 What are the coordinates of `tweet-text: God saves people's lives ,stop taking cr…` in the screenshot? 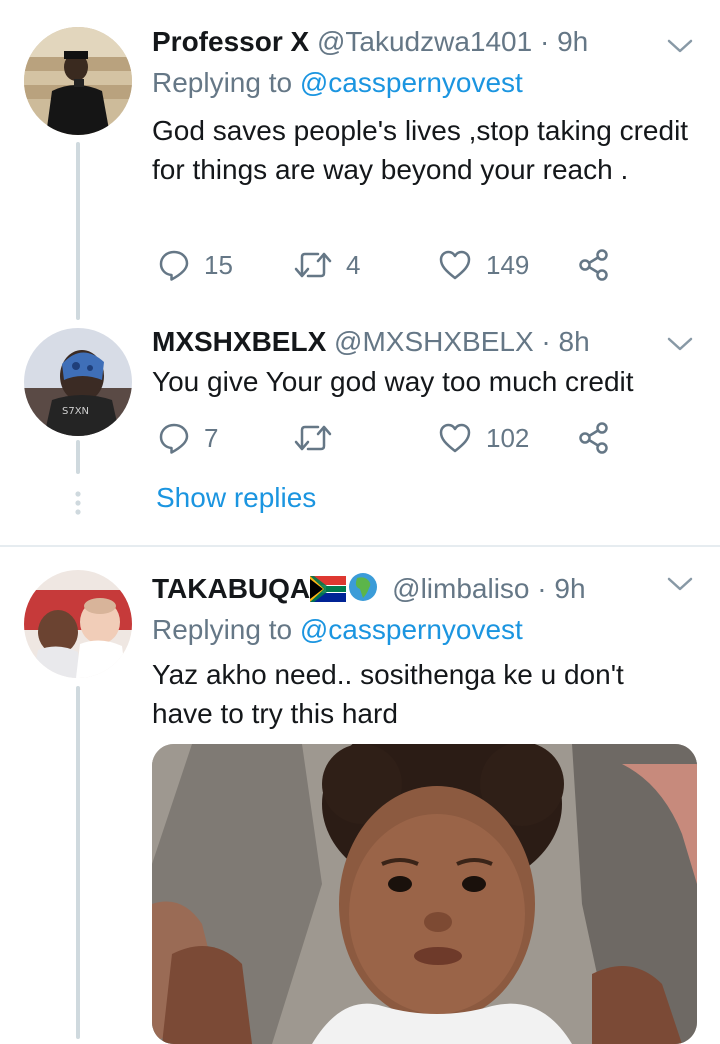 It's located at (420, 150).